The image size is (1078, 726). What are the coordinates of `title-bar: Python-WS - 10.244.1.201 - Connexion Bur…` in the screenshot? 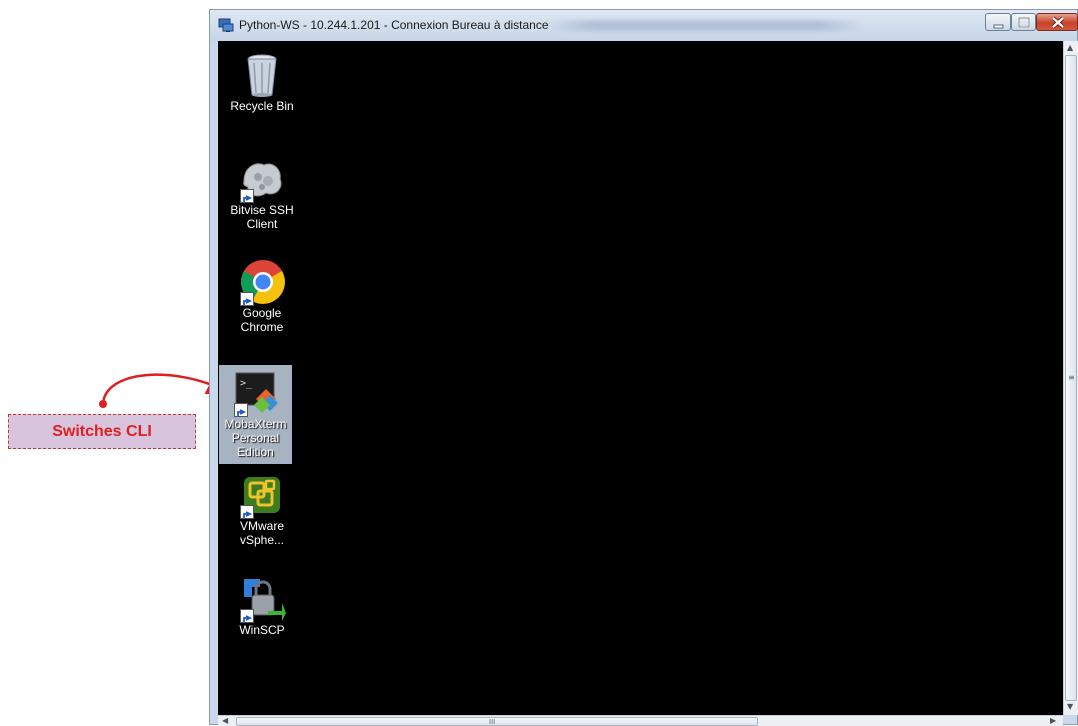 It's located at (644, 25).